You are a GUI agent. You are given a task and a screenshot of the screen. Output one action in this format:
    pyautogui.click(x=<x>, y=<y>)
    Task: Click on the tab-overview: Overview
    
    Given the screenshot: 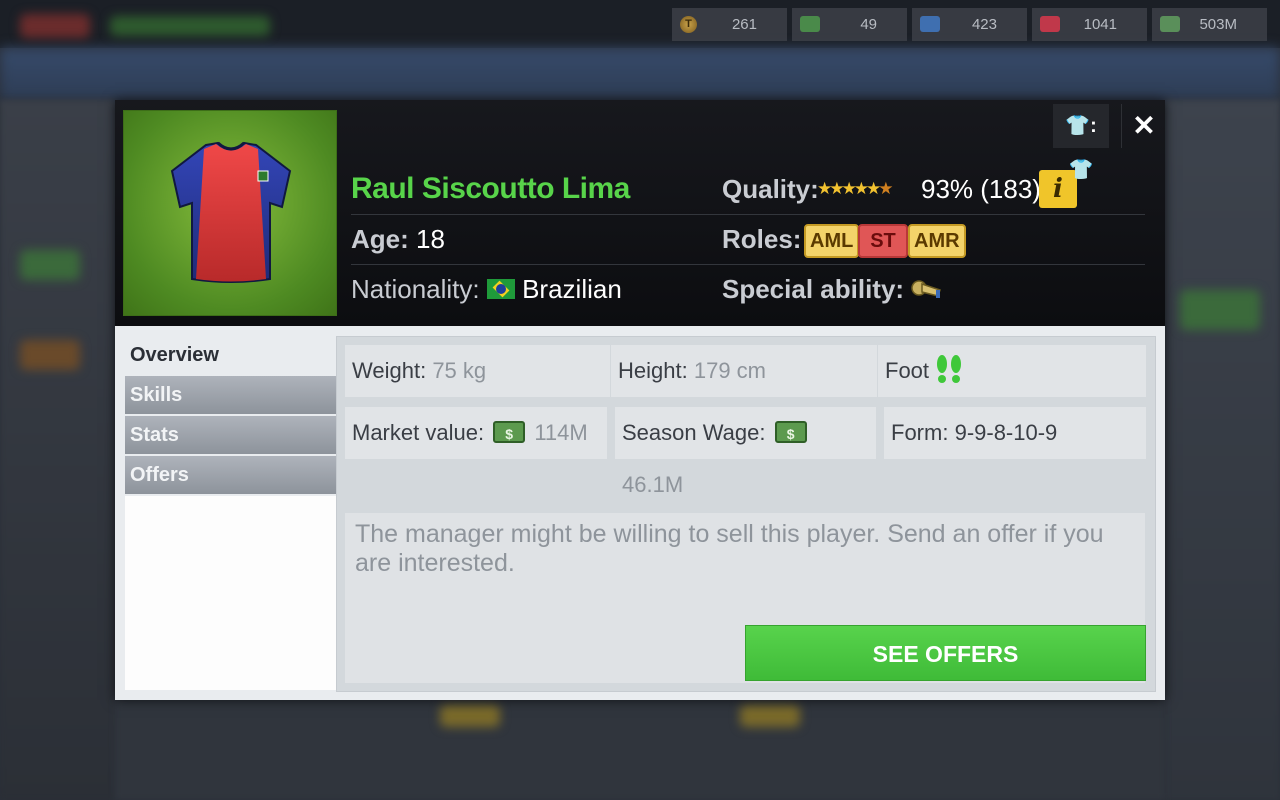 What is the action you would take?
    pyautogui.click(x=230, y=355)
    